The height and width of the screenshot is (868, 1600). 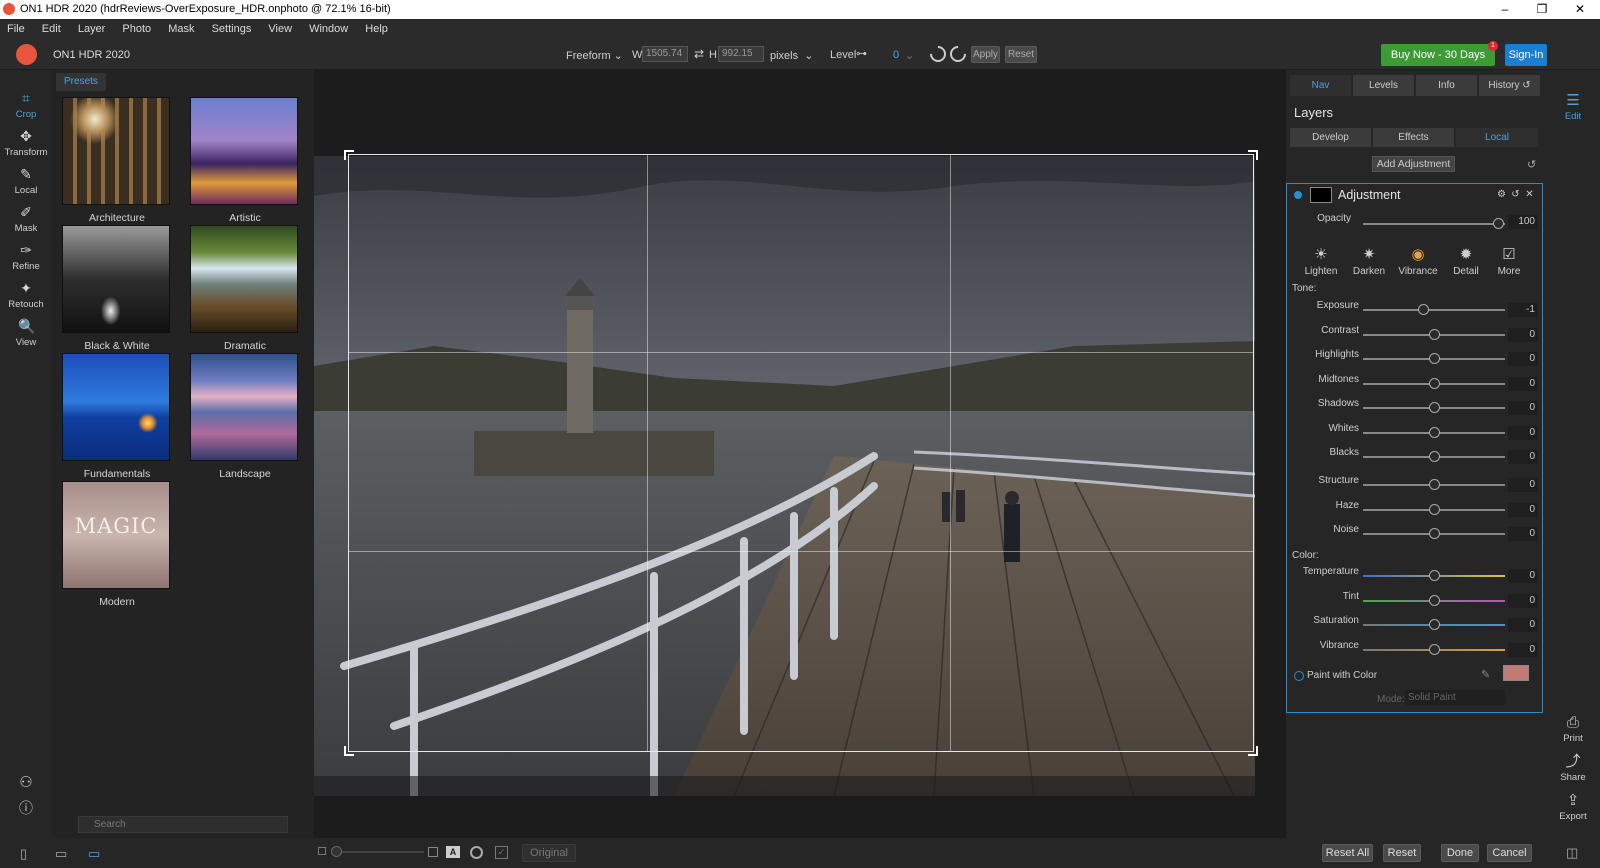 I want to click on tool-view: 🔍 View, so click(x=26, y=333).